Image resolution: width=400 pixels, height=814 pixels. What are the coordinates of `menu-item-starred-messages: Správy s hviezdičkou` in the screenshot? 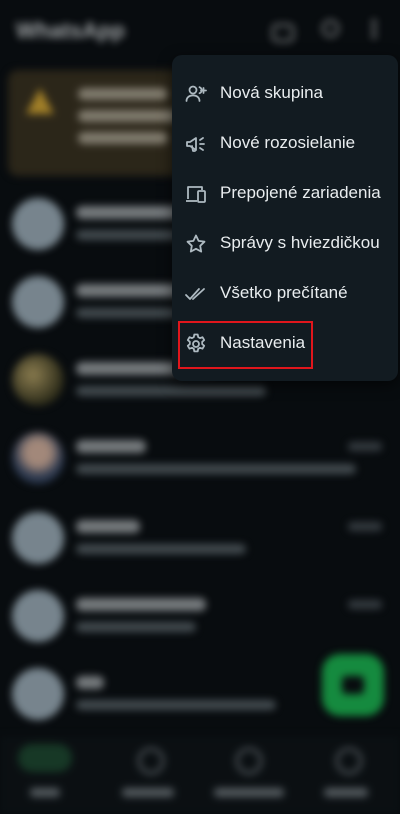 It's located at (285, 243).